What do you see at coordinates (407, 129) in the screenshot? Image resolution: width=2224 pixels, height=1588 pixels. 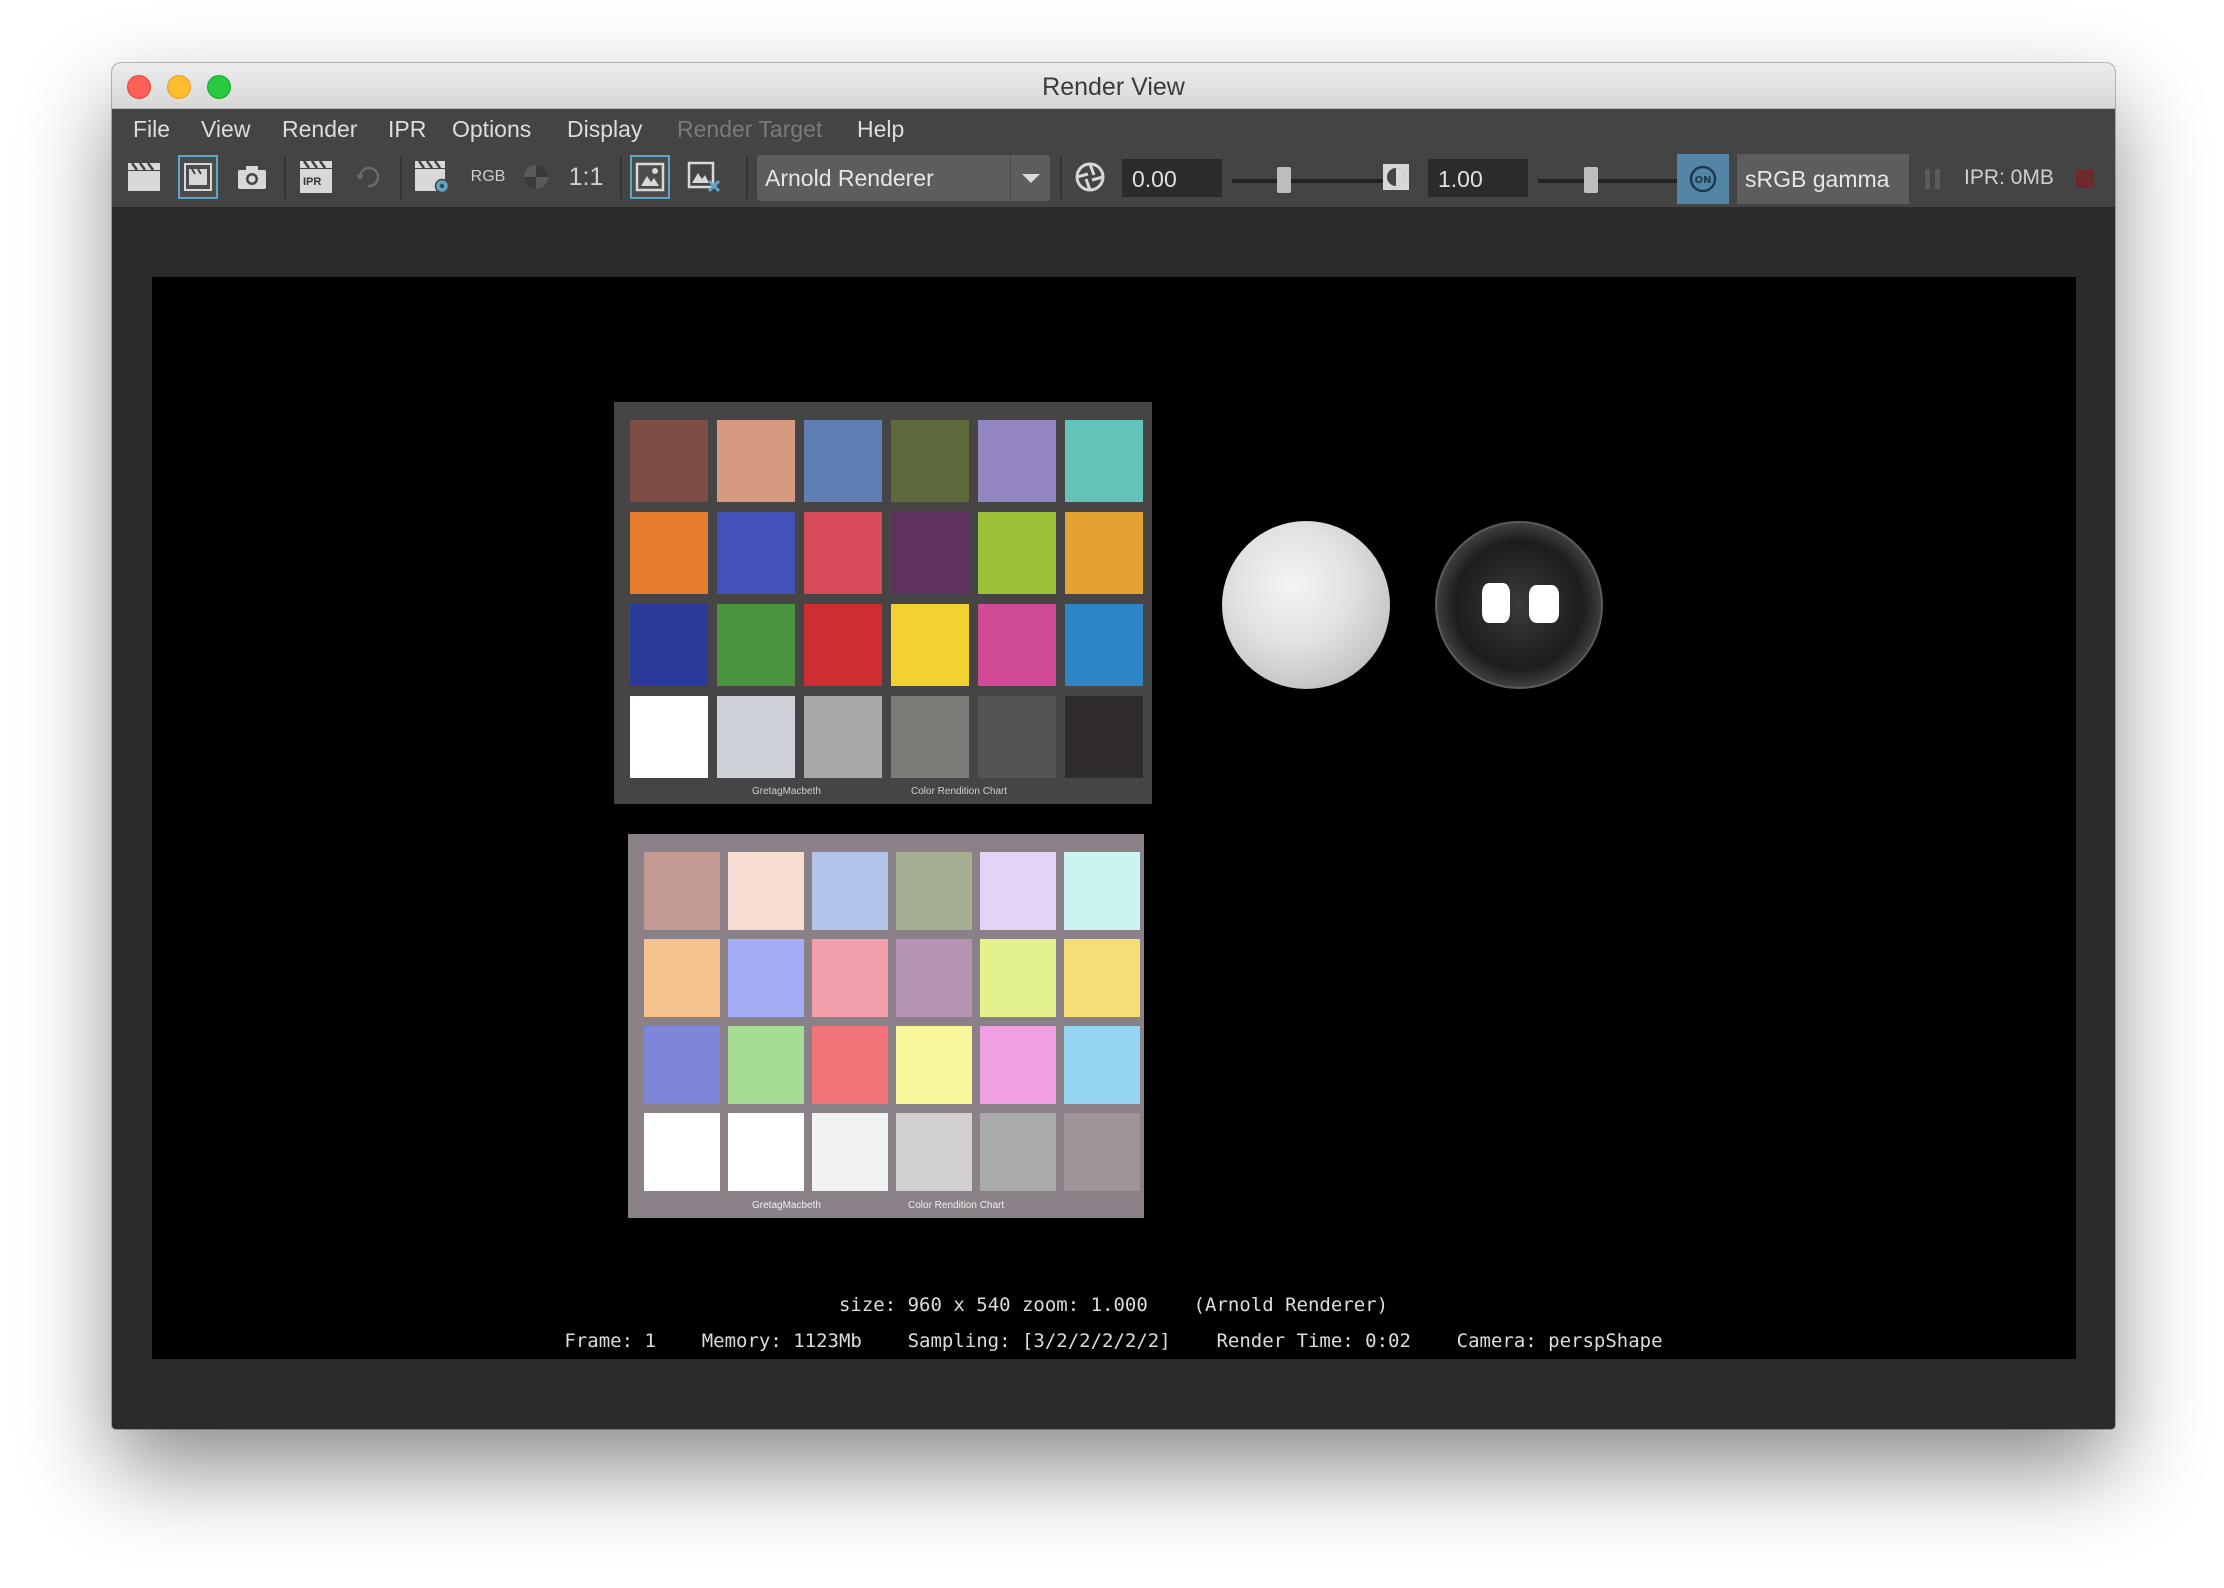 I see `menu-ipr: IPR` at bounding box center [407, 129].